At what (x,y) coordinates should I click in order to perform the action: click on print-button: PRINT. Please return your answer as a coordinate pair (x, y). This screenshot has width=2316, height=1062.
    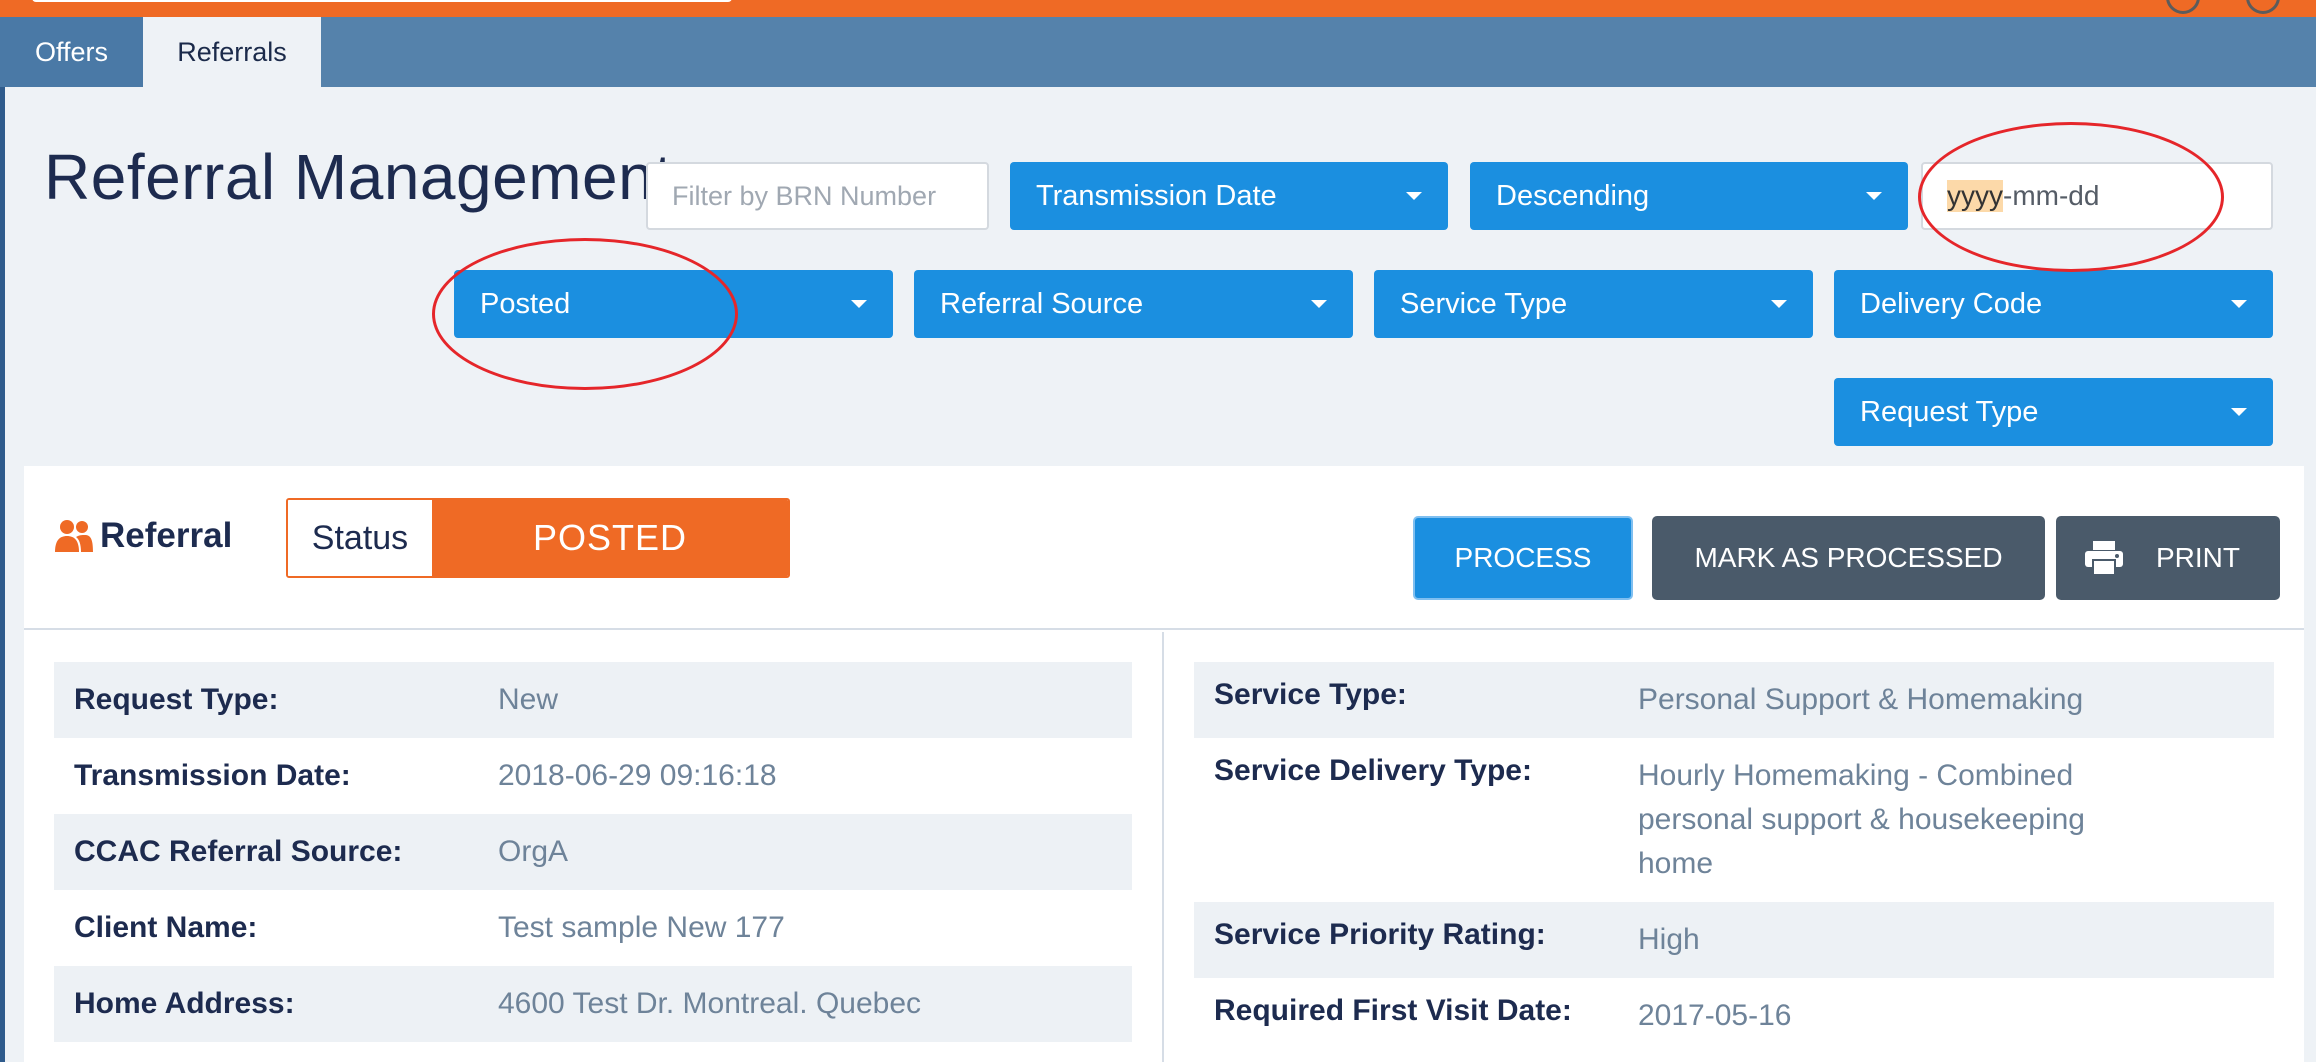
    Looking at the image, I should click on (2168, 558).